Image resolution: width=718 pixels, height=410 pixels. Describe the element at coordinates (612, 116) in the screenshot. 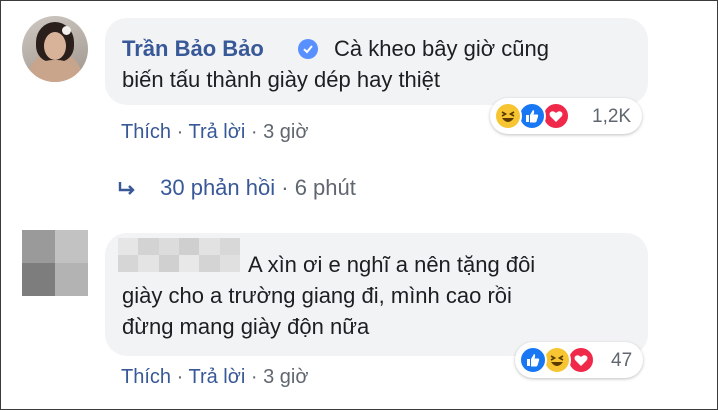

I see `reaction-count: 1,2K` at that location.